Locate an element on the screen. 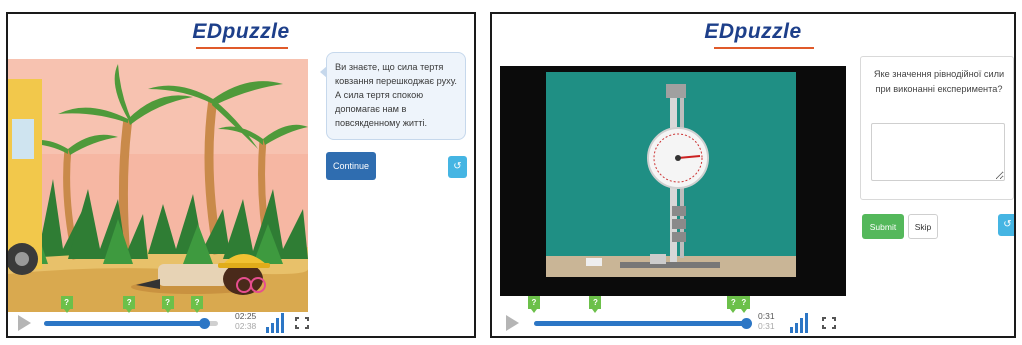 Image resolution: width=1022 pixels, height=345 pixels. continue-button: Continue is located at coordinates (351, 166).